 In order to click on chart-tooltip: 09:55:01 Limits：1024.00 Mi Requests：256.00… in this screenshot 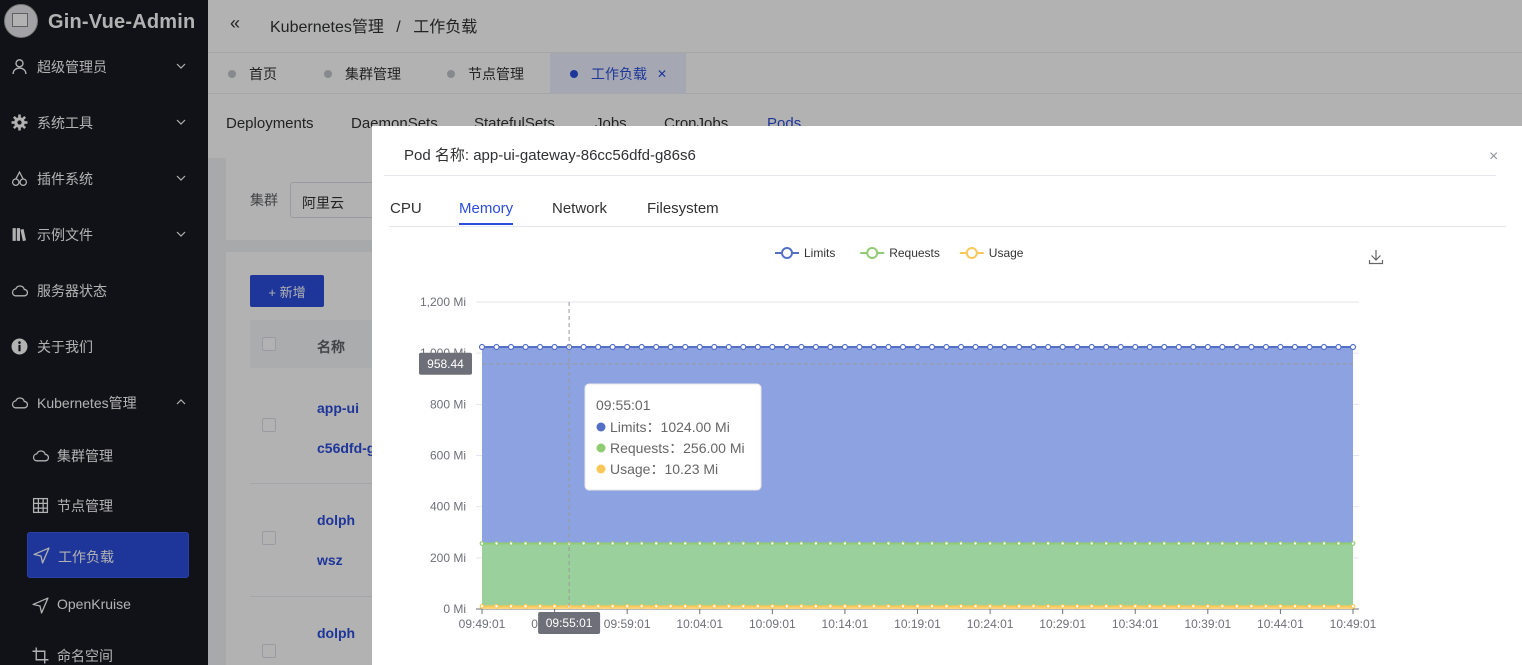, I will do `click(673, 437)`.